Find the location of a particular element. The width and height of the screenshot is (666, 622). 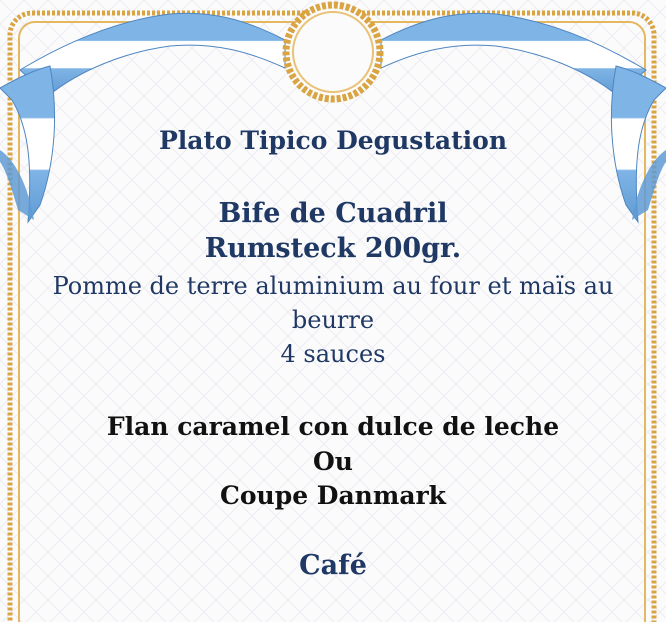

dessert-option-1: Flan caramel con dulce de leche is located at coordinates (333, 426).